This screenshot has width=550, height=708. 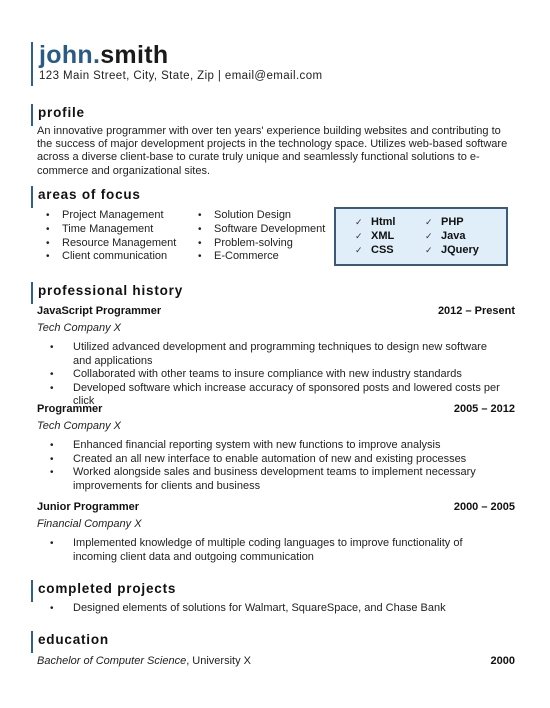 I want to click on skill-item: ✓ XML, so click(x=375, y=236).